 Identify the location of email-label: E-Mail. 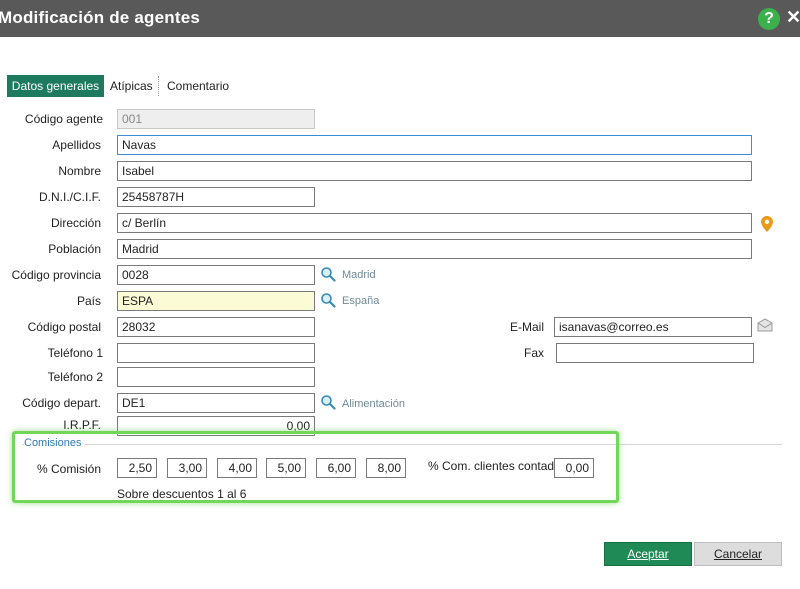
(526, 327).